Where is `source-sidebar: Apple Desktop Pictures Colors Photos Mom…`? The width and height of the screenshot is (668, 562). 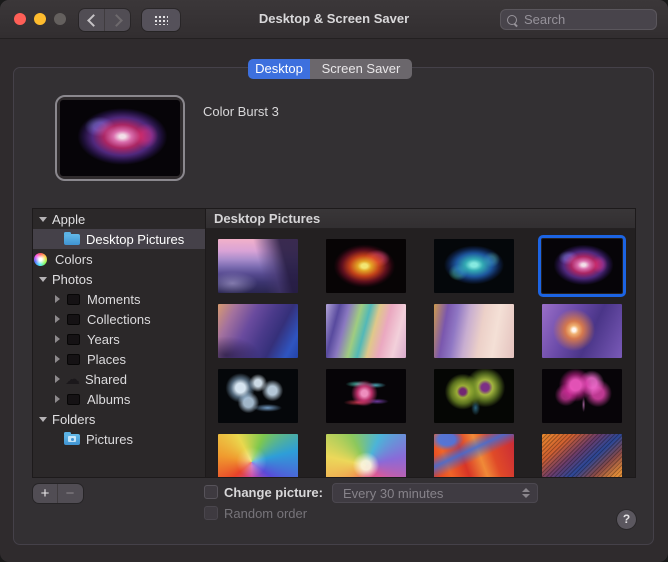
source-sidebar: Apple Desktop Pictures Colors Photos Mom… is located at coordinates (119, 343).